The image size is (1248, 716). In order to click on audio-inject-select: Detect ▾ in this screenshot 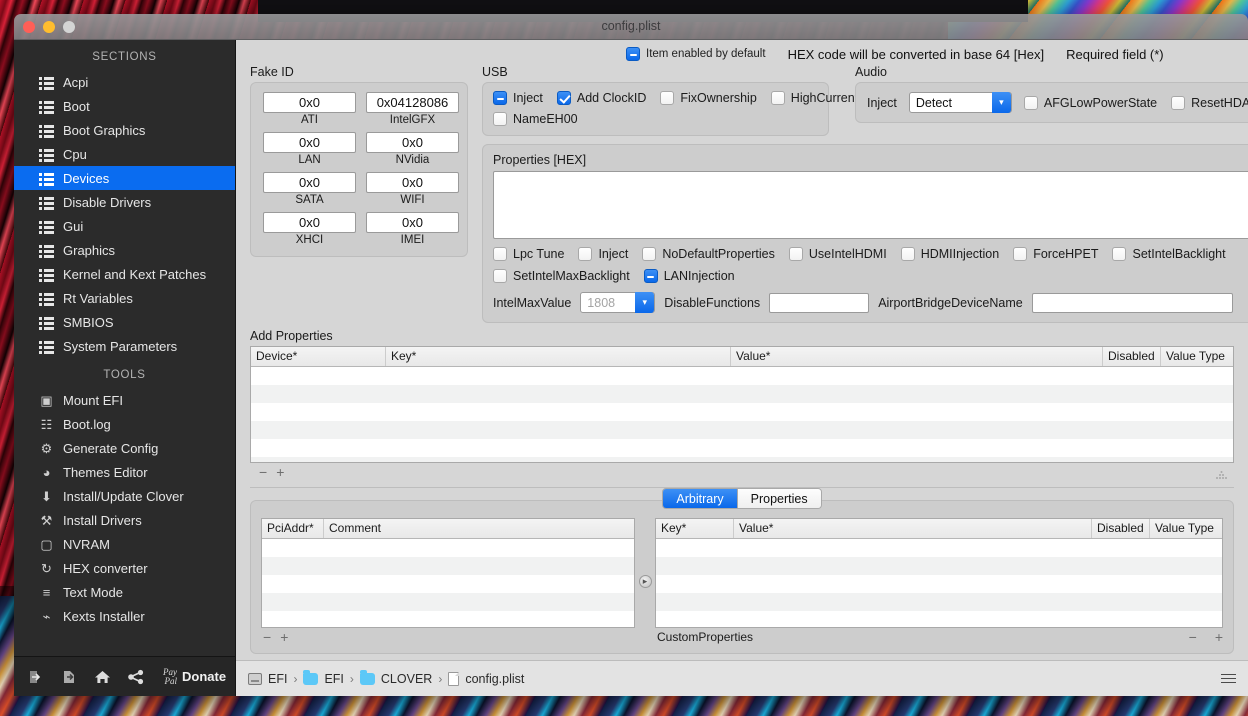, I will do `click(960, 102)`.